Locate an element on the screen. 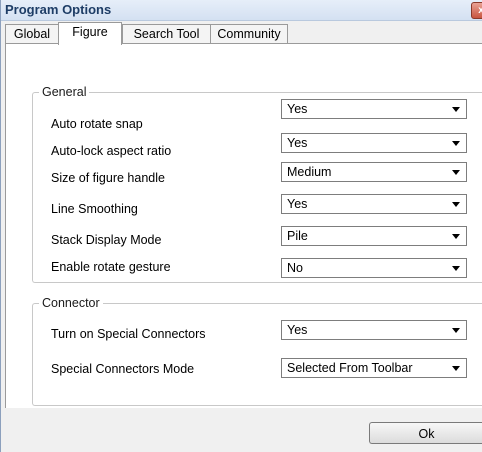 This screenshot has width=482, height=452. window-title: Program Options is located at coordinates (58, 9).